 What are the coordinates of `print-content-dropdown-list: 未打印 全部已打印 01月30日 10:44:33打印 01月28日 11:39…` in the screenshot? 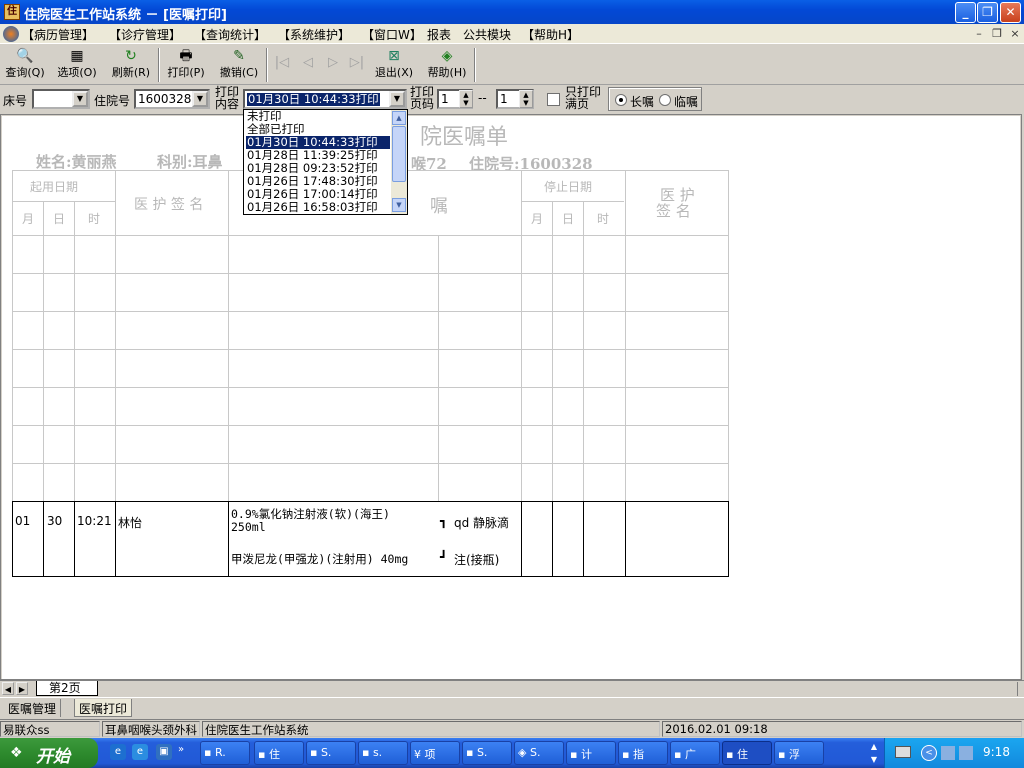 It's located at (325, 162).